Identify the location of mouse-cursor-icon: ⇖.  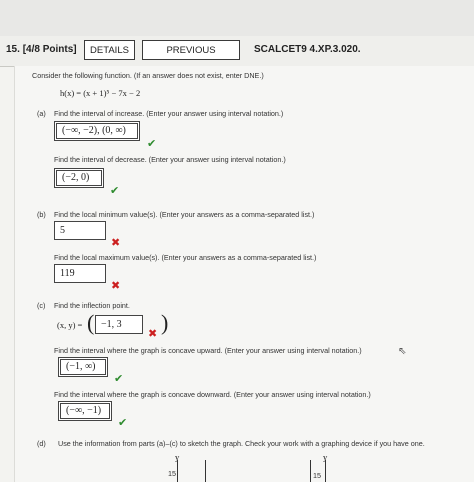
(402, 351).